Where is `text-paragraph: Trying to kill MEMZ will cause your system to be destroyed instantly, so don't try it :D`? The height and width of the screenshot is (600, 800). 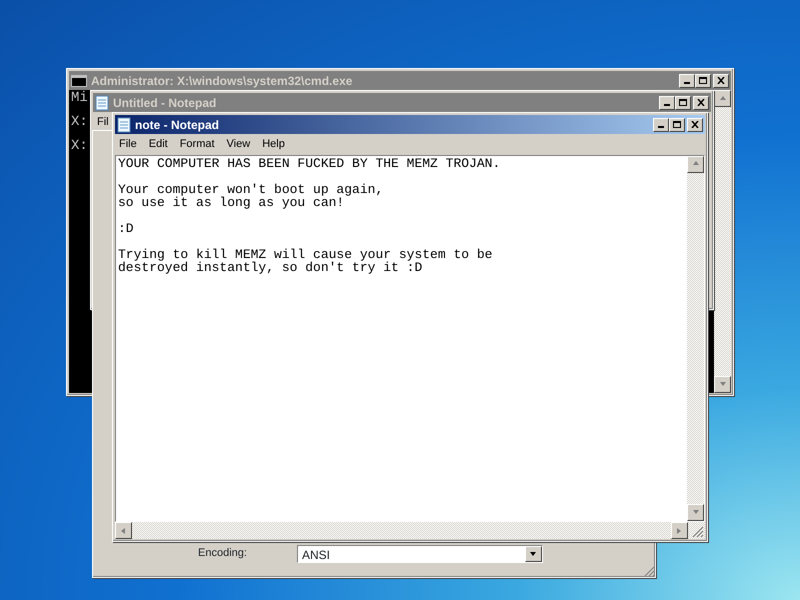
text-paragraph: Trying to kill MEMZ will cause your system to be destroyed instantly, so don't try it :D is located at coordinates (306, 261).